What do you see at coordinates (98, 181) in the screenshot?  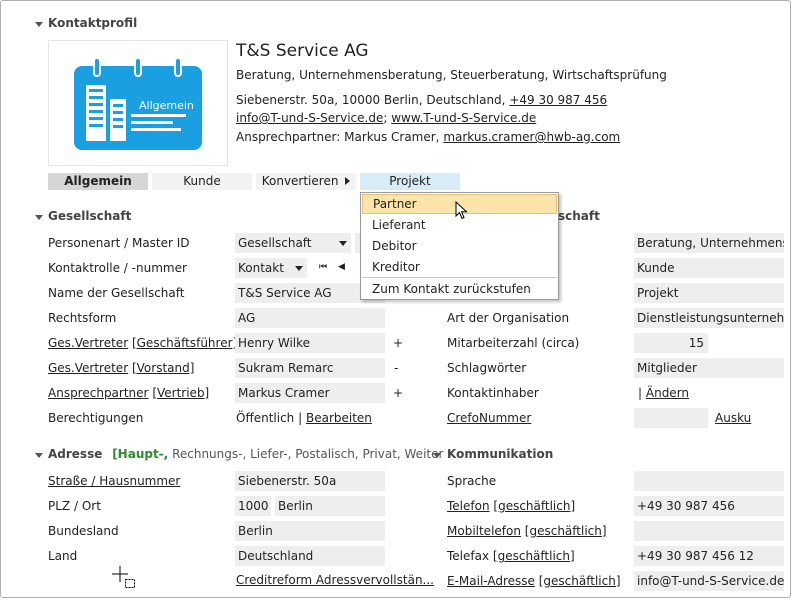 I see `tab-allgemein: Allgemein` at bounding box center [98, 181].